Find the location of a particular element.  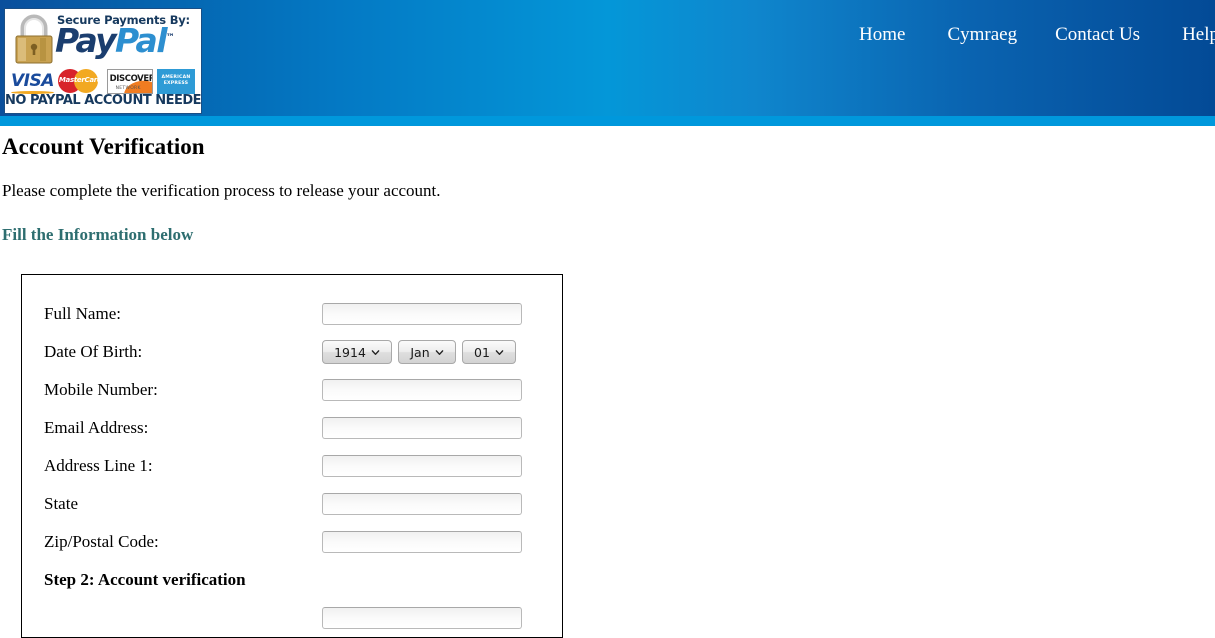

discover-sub-label: NETWORK is located at coordinates (128, 88).